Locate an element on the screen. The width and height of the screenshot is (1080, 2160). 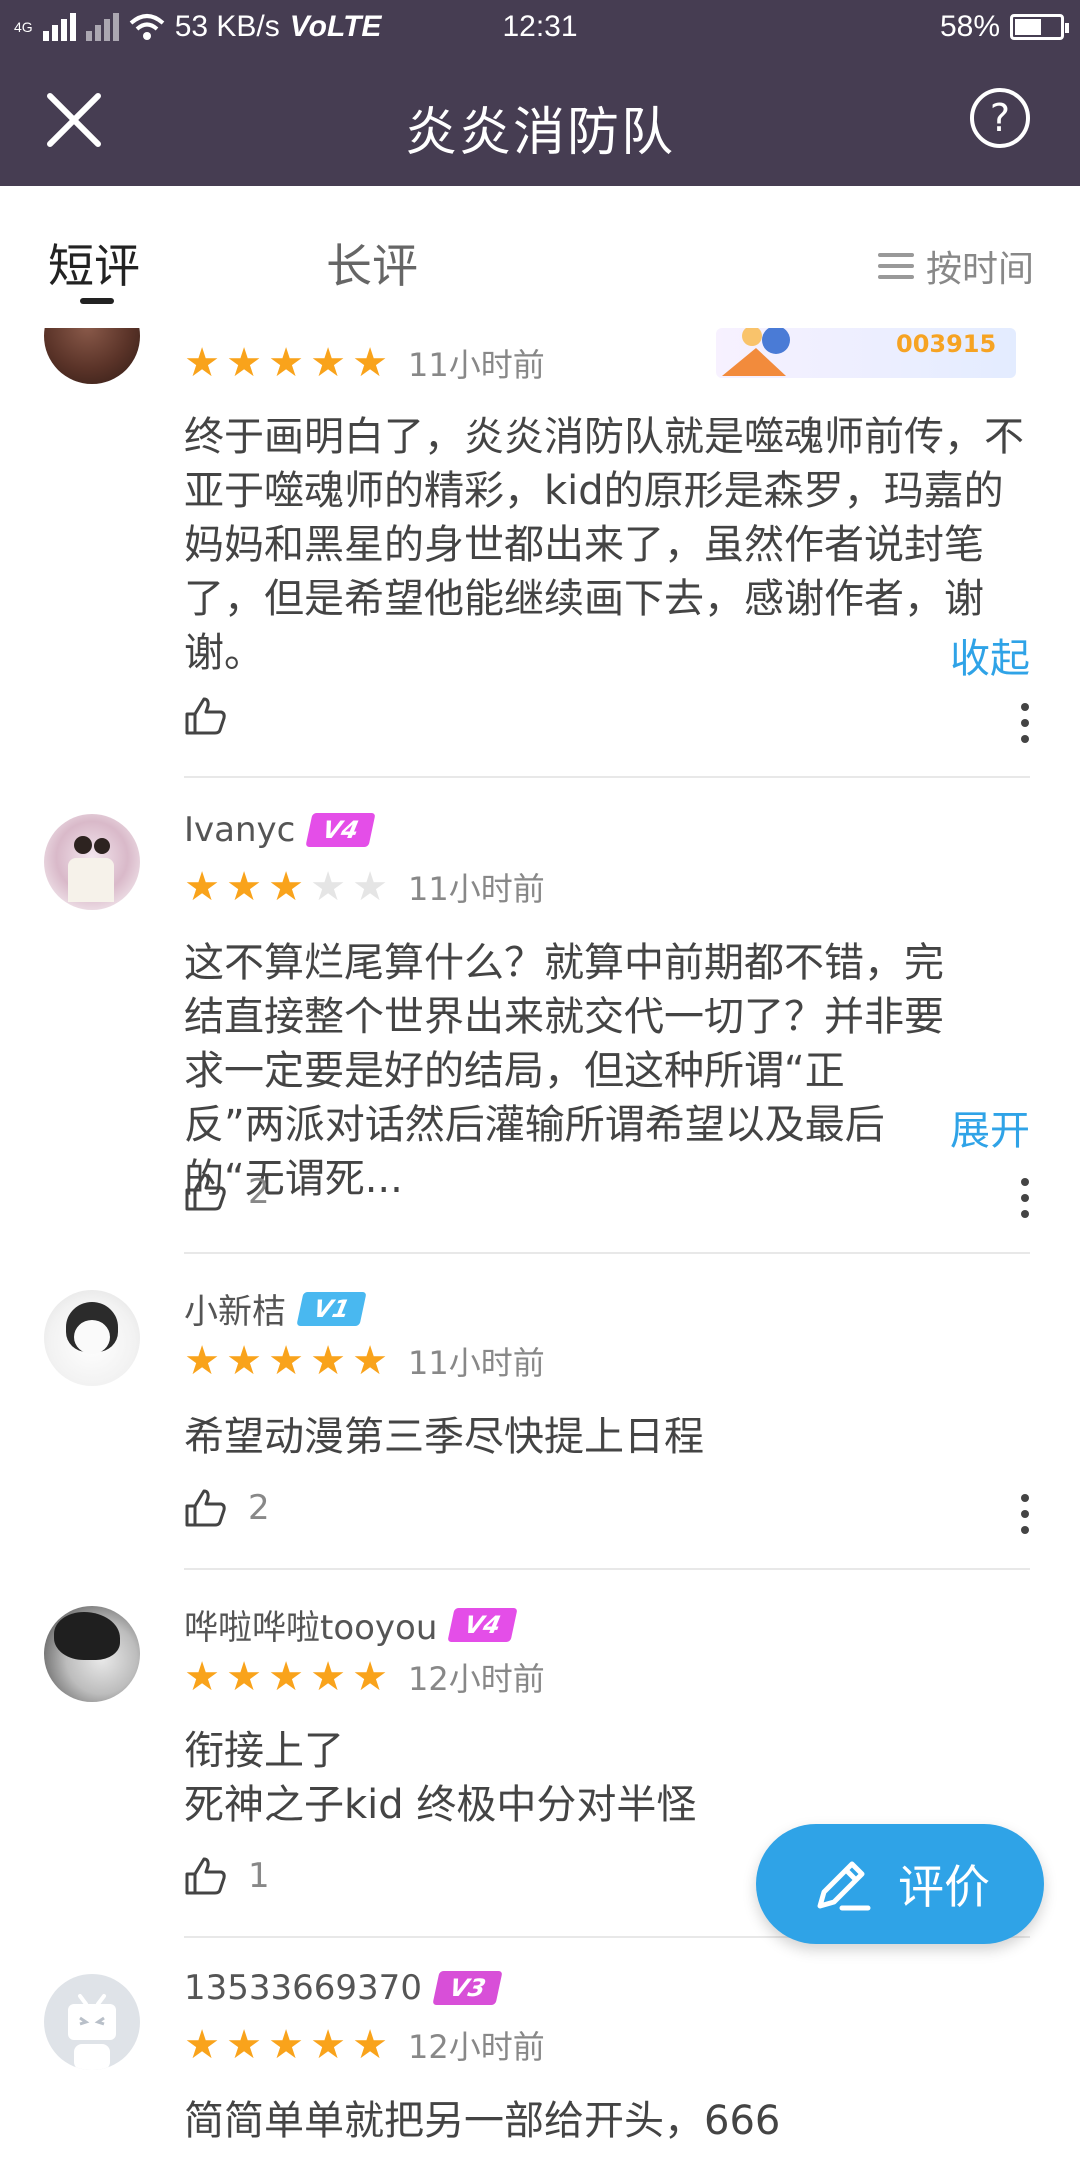
level-badge: V1 is located at coordinates (331, 1308).